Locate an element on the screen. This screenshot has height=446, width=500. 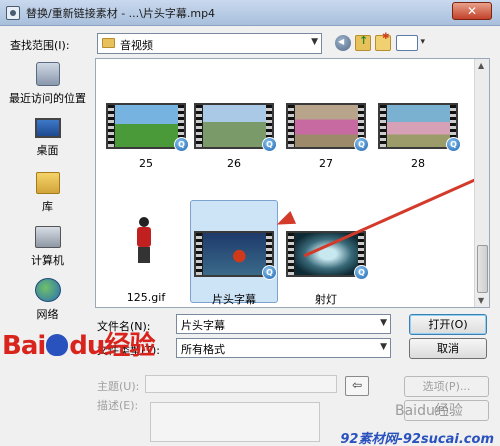
open-button: 打开(O) is located at coordinates (448, 324).